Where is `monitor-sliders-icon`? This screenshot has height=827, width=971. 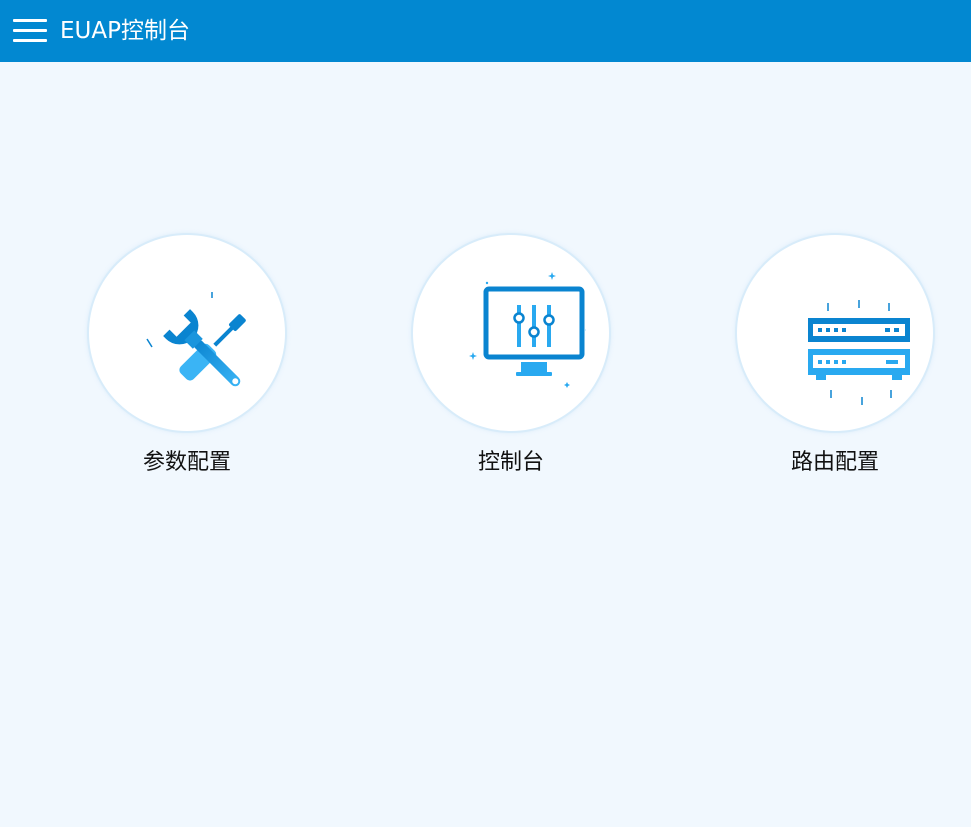 monitor-sliders-icon is located at coordinates (527, 330).